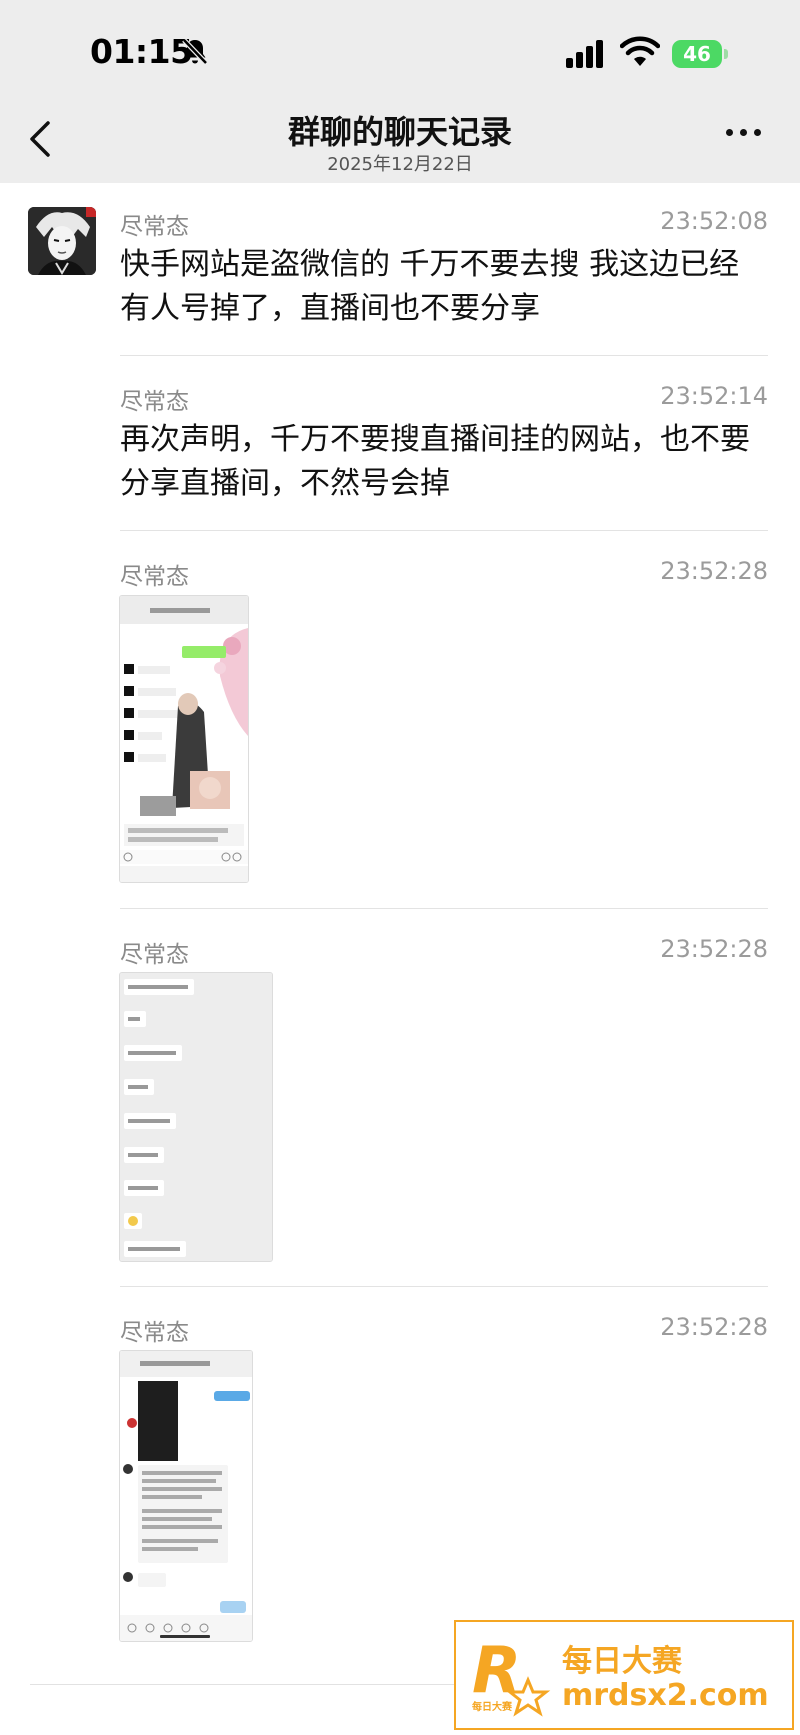  I want to click on page-date: 2025年12月22日, so click(400, 164).